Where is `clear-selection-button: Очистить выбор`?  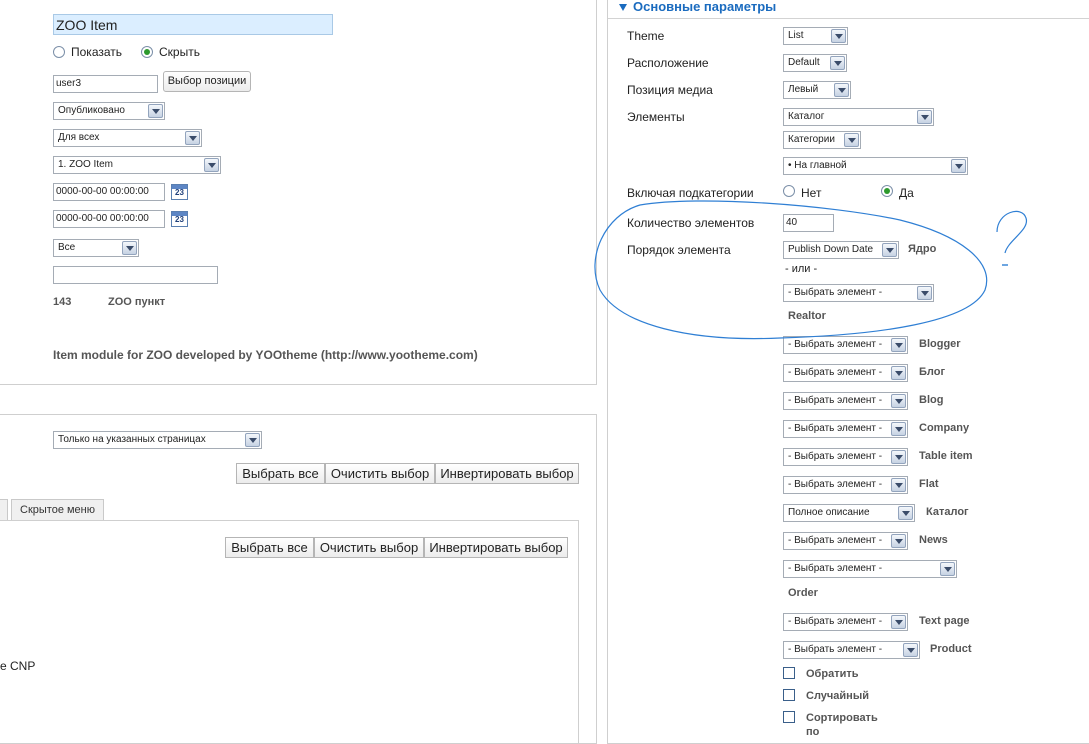
clear-selection-button: Очистить выбор is located at coordinates (380, 473).